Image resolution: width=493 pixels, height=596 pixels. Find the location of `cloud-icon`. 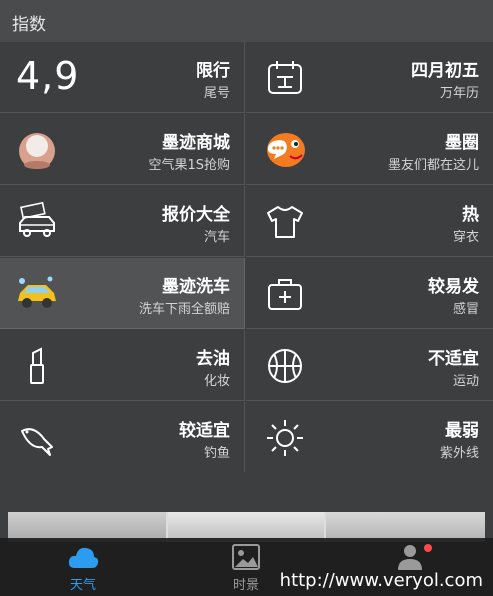

cloud-icon is located at coordinates (83, 557).